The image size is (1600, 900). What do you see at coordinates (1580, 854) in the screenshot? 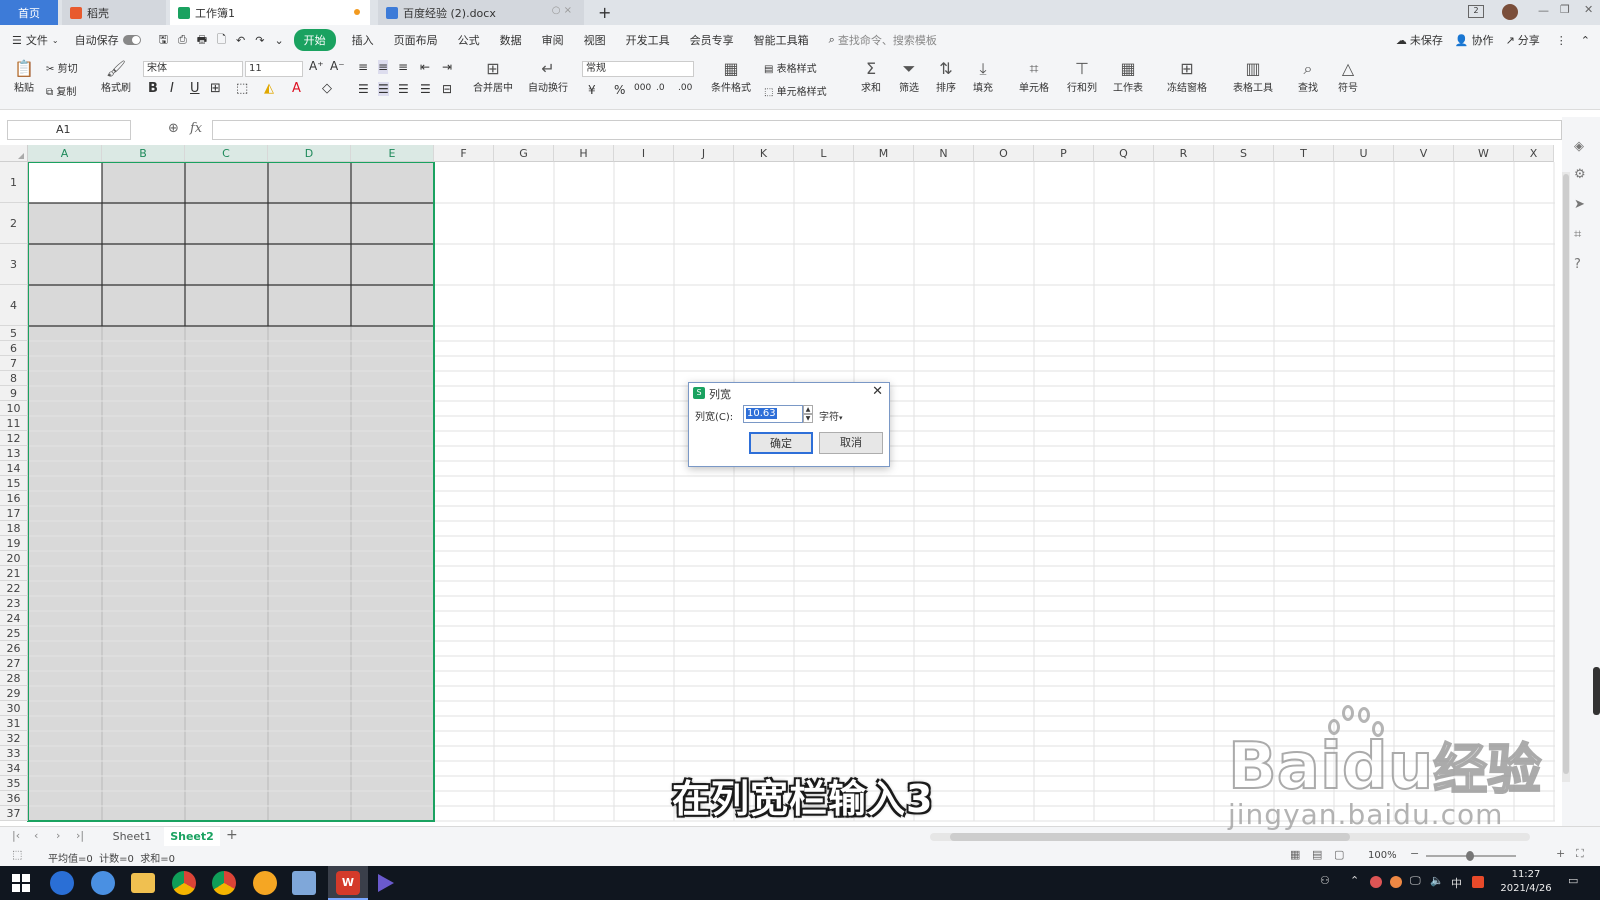
I see `fullscreen-icon: ⛶` at bounding box center [1580, 854].